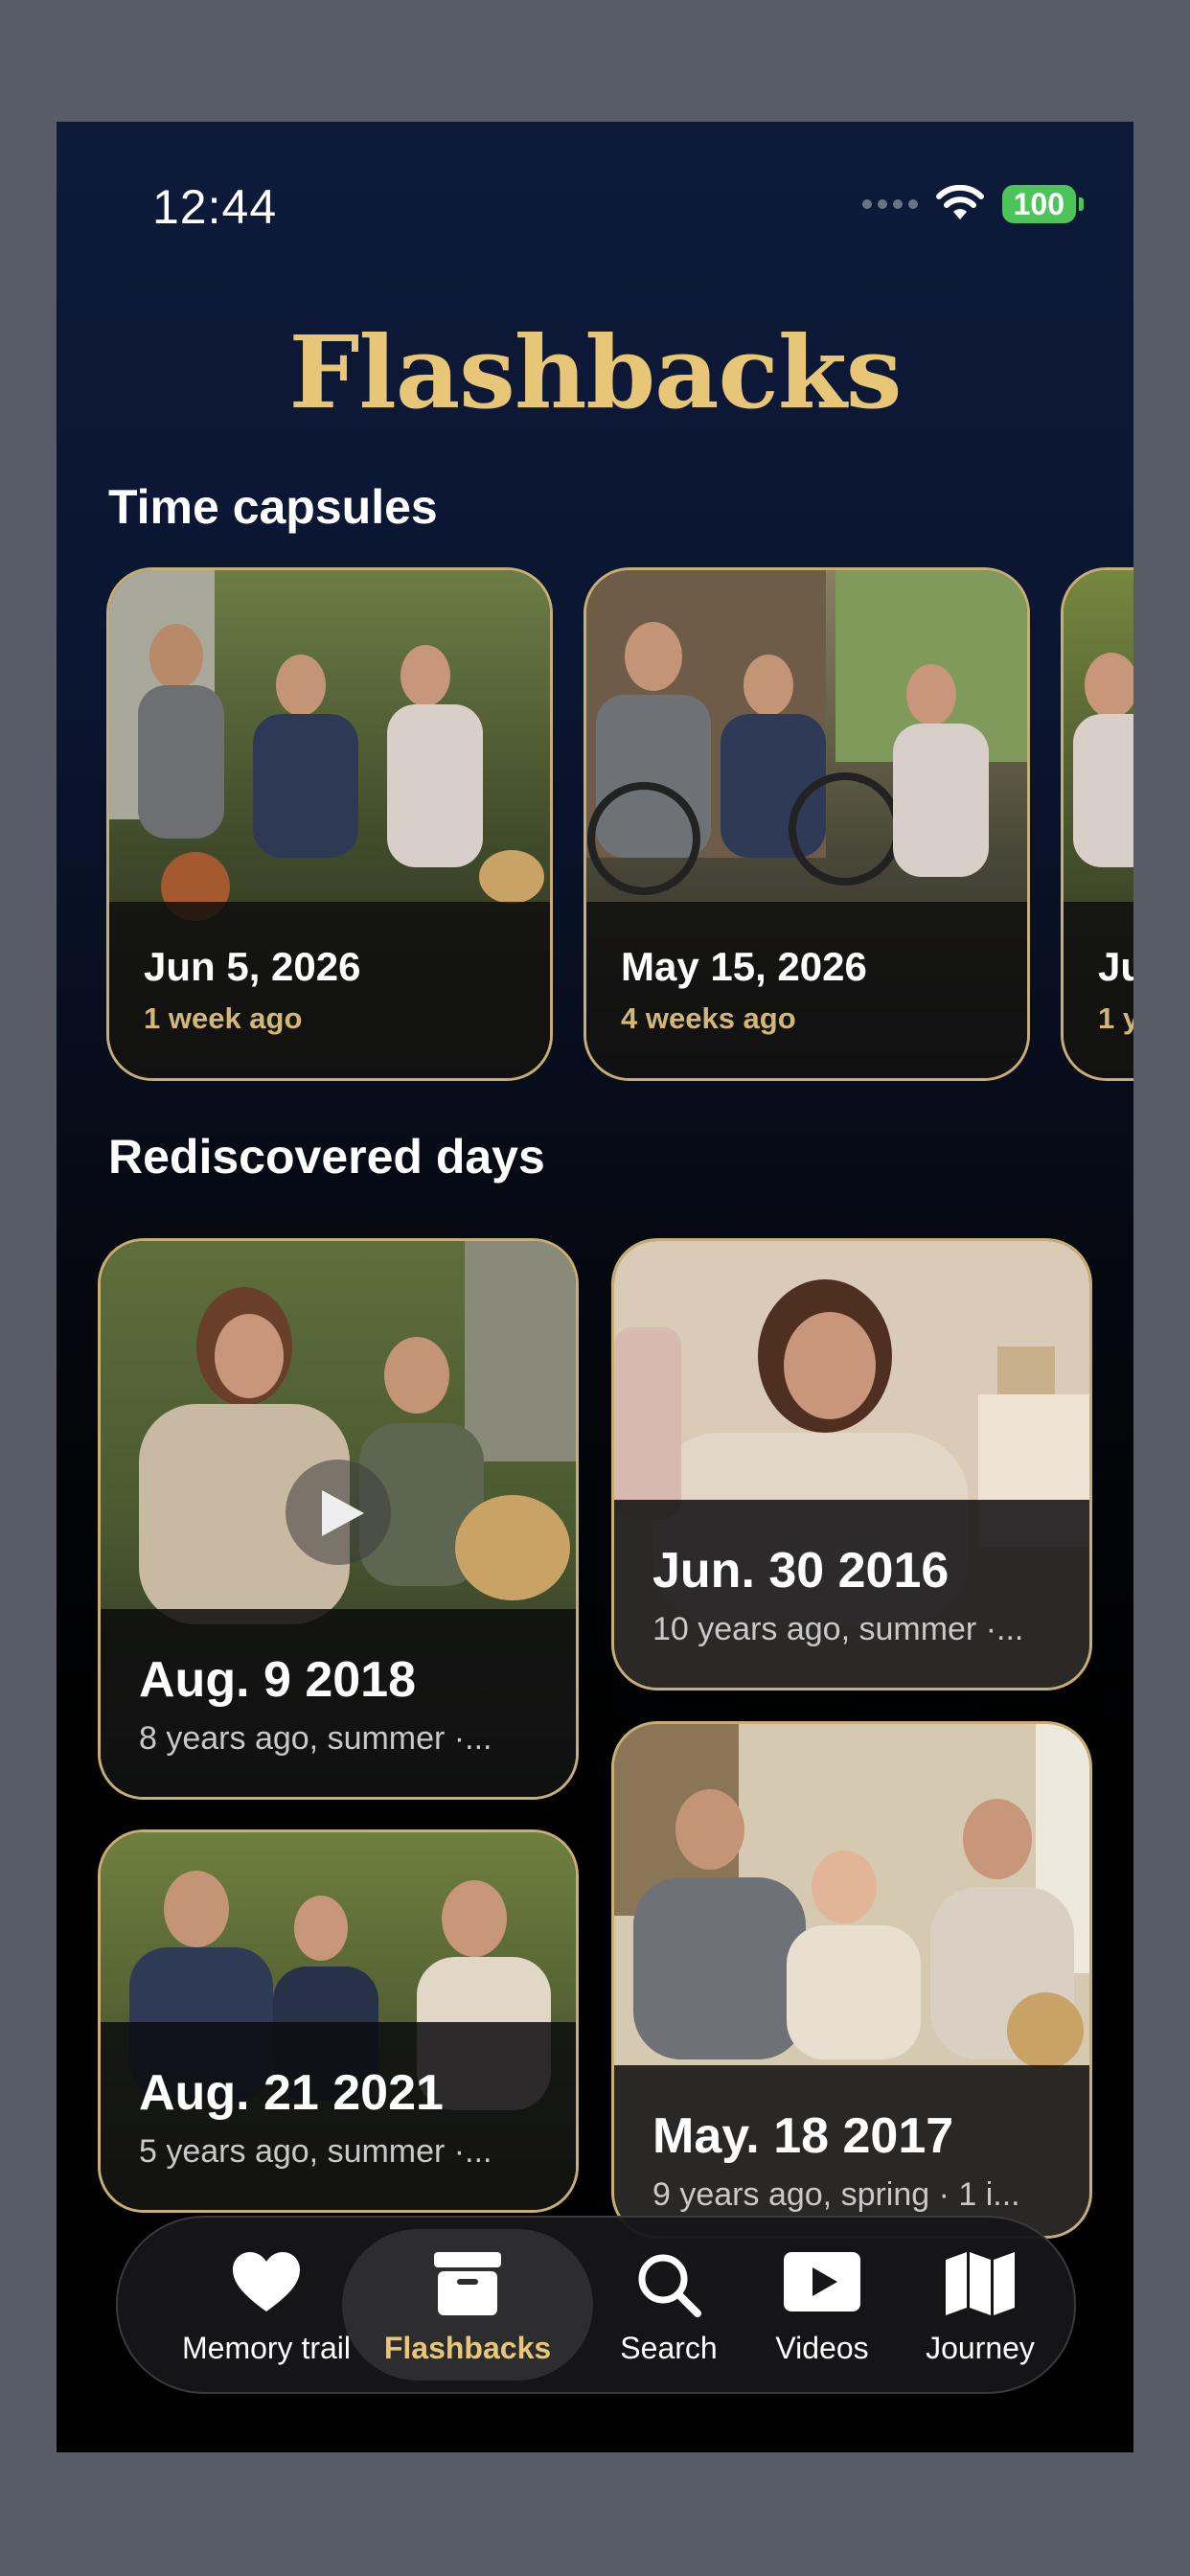 The width and height of the screenshot is (1190, 2576). I want to click on play-icon, so click(343, 1513).